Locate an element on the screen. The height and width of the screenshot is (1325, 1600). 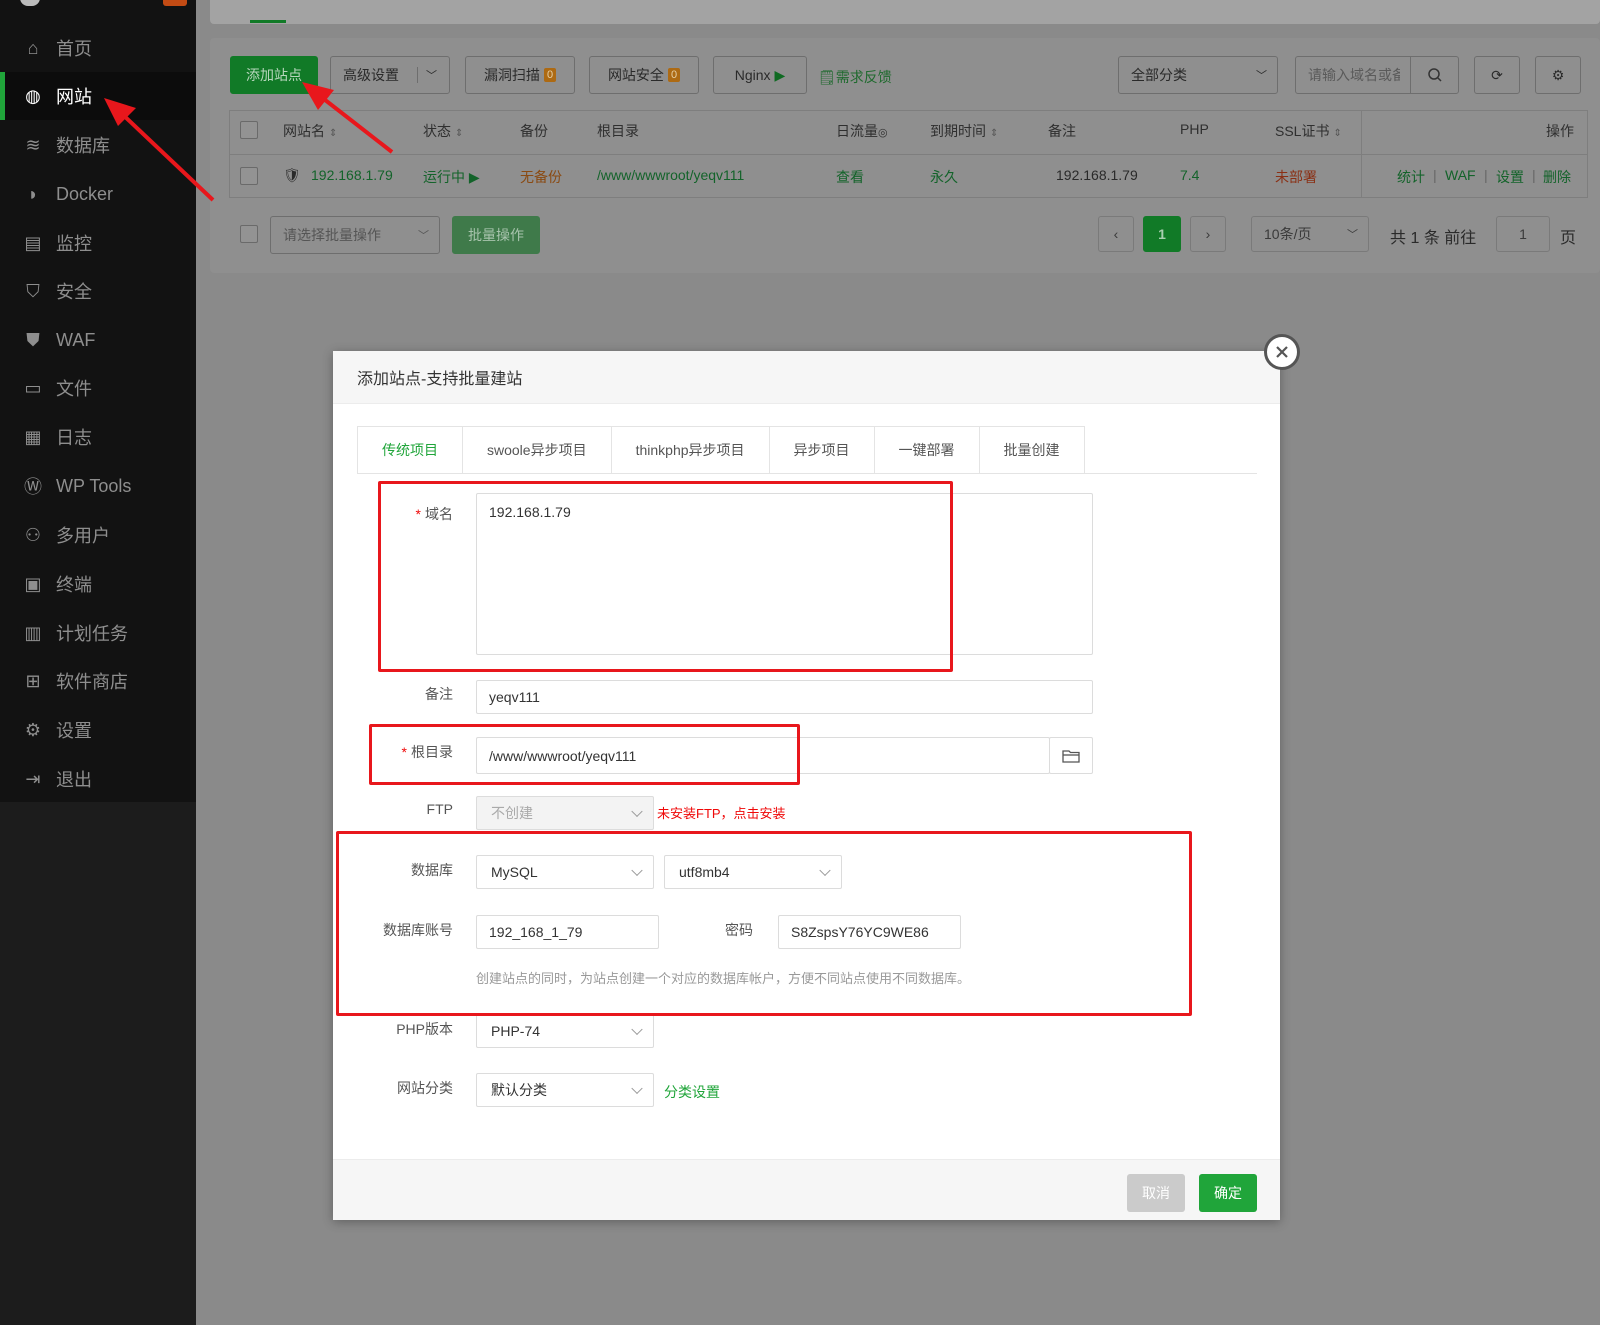
annotation-arrow-add-site is located at coordinates (348, 118).